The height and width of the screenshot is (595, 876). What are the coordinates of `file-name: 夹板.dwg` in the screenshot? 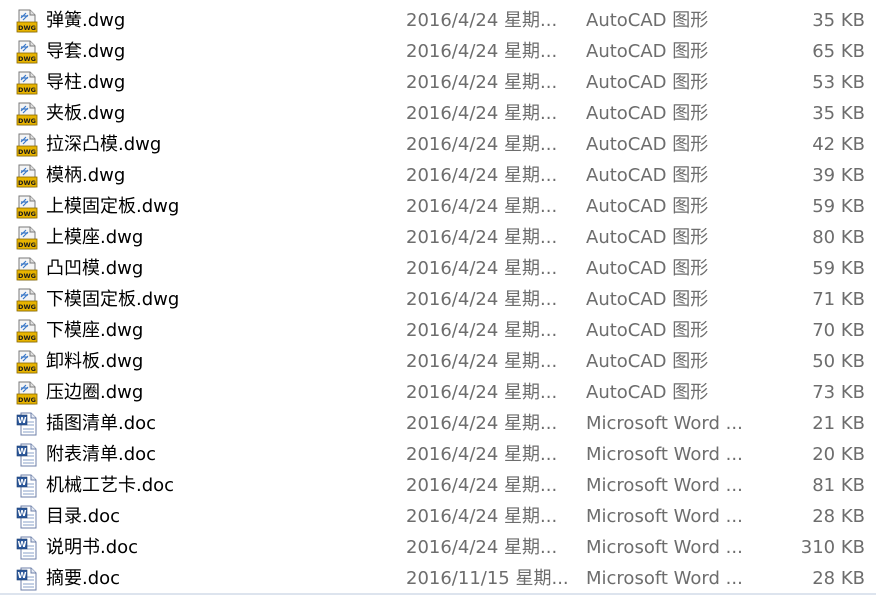 It's located at (86, 113).